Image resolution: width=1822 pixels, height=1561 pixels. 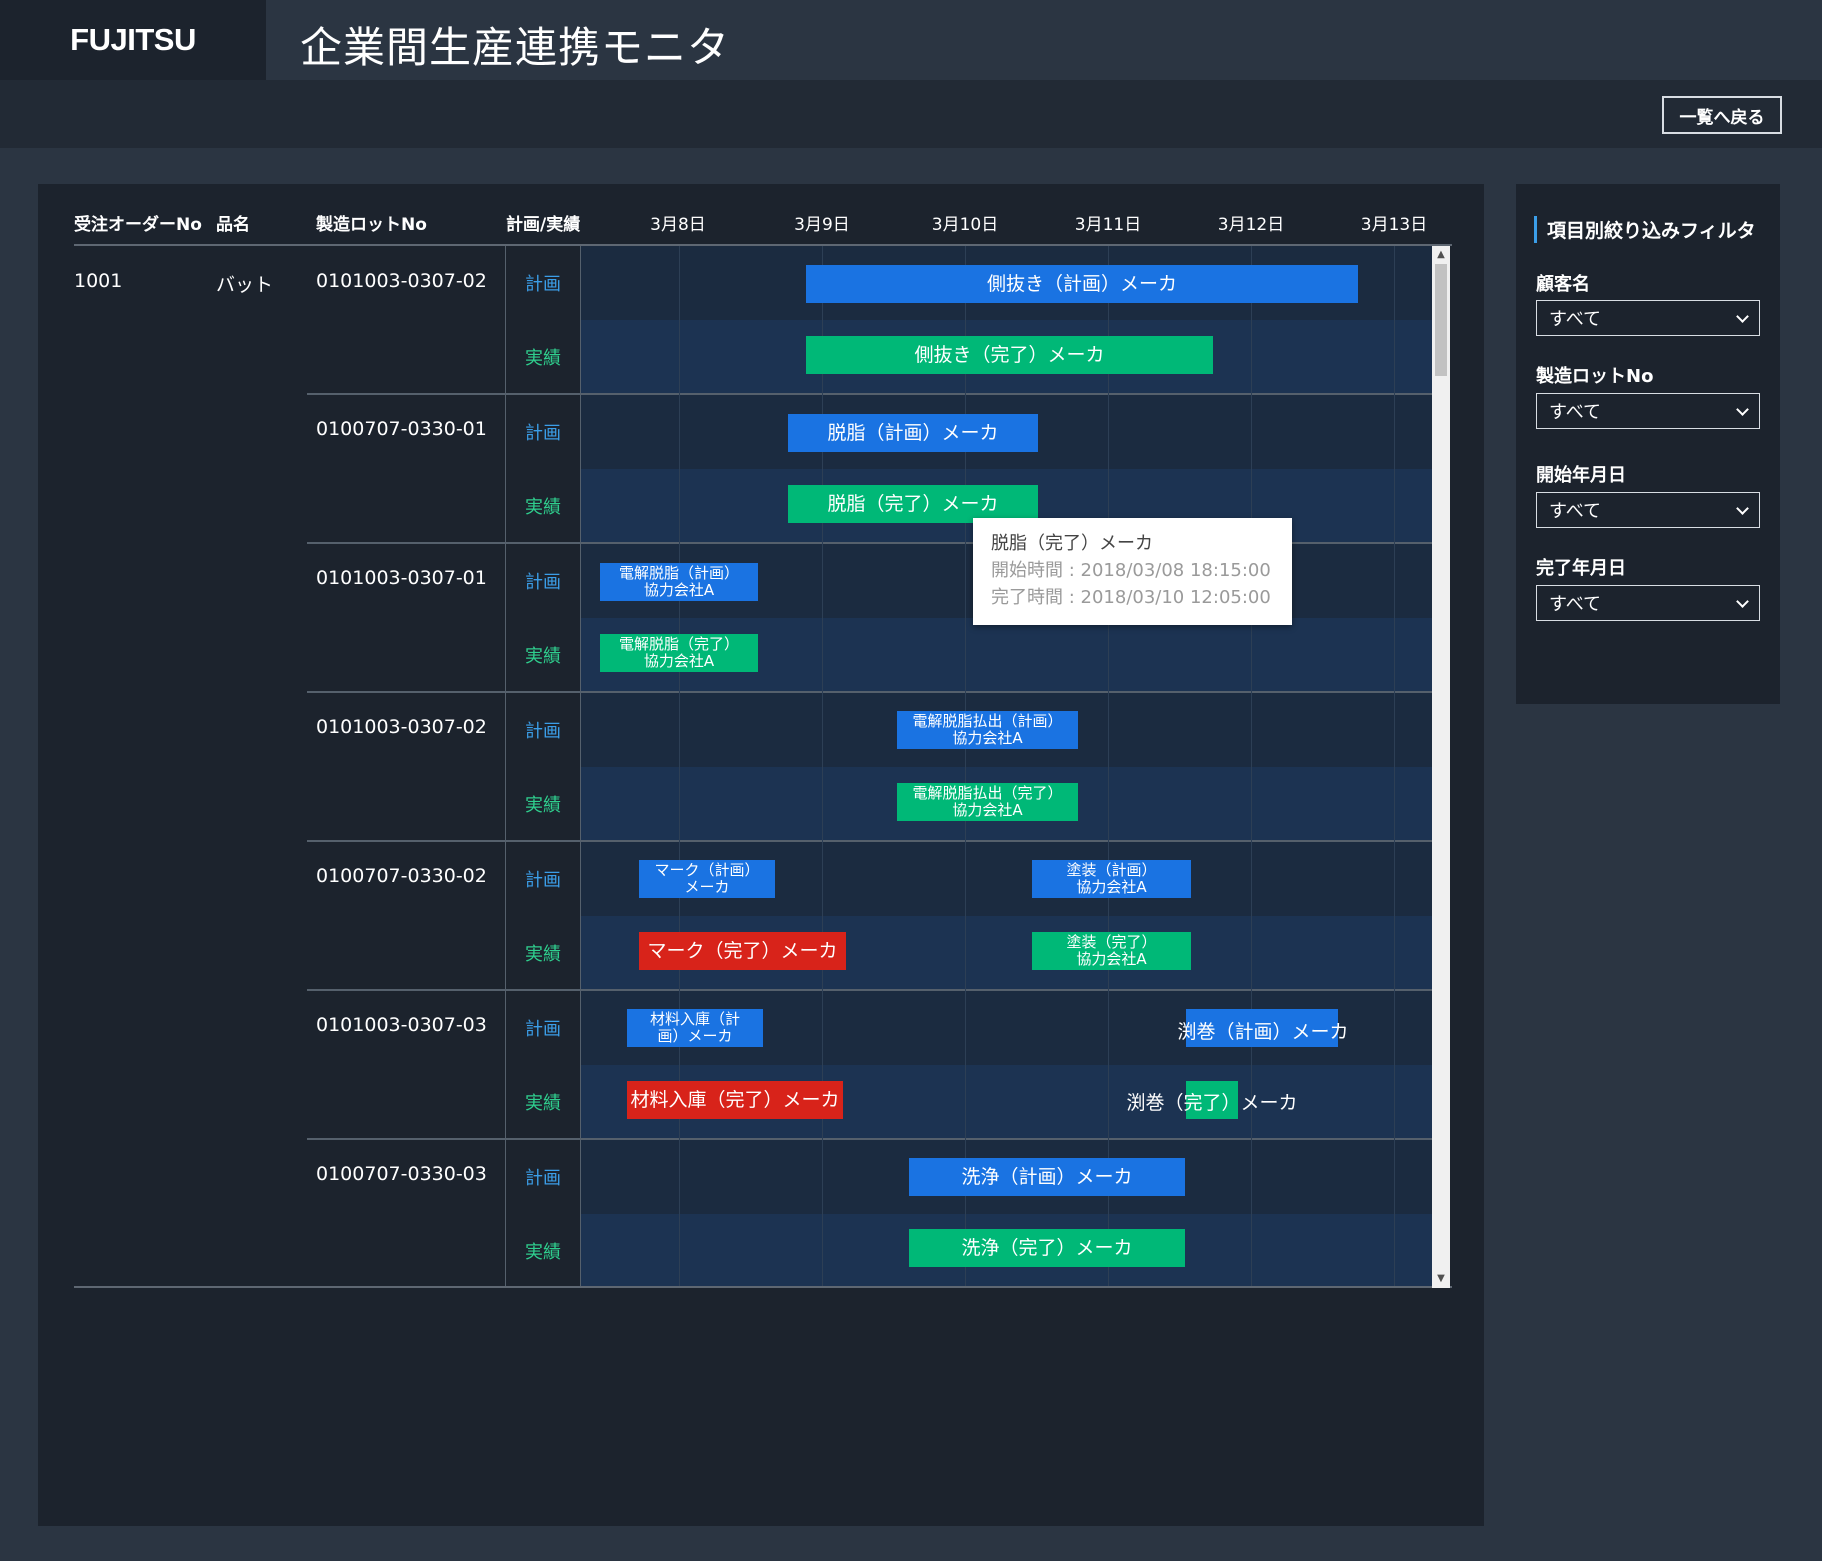 What do you see at coordinates (233, 225) in the screenshot?
I see `item-name-header: 品名` at bounding box center [233, 225].